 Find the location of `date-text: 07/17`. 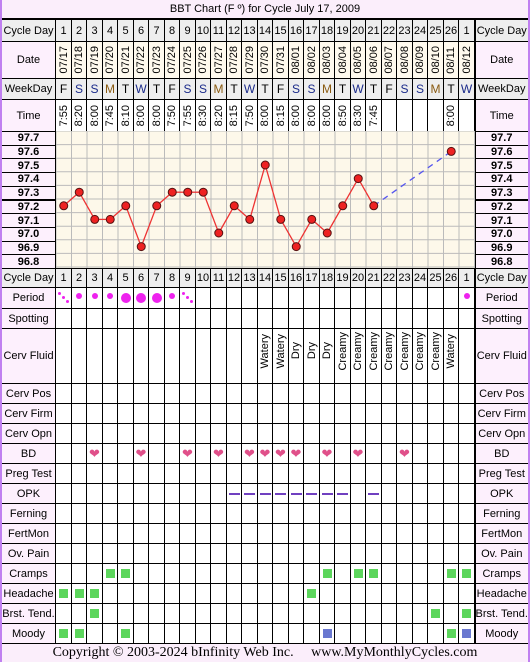

date-text: 07/17 is located at coordinates (63, 60).